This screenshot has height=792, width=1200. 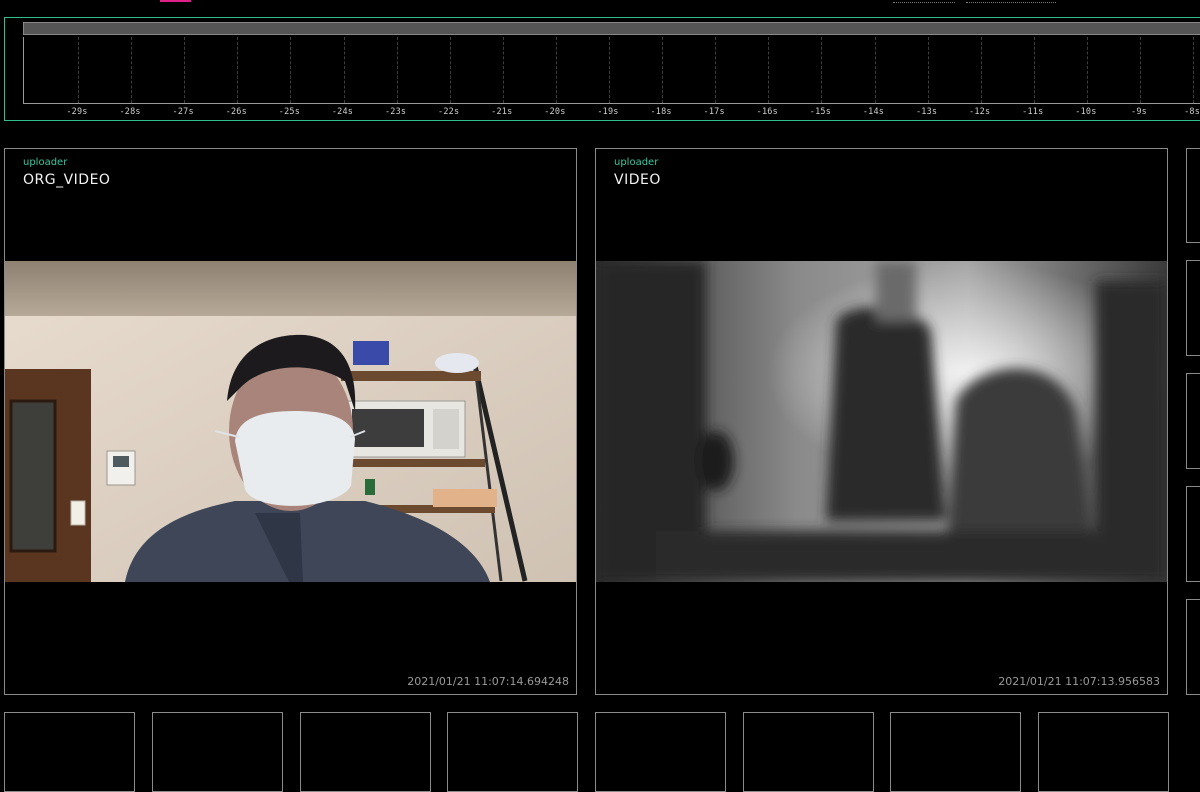 What do you see at coordinates (611, 28) in the screenshot?
I see `timeline-scrub-bar` at bounding box center [611, 28].